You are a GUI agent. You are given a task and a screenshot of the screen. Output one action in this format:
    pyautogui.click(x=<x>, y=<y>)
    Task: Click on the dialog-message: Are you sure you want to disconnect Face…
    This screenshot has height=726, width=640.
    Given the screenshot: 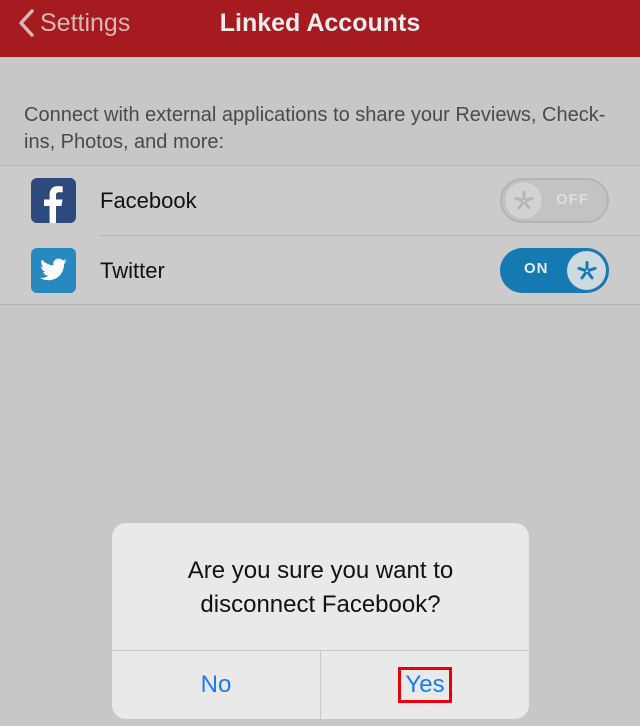 What is the action you would take?
    pyautogui.click(x=320, y=588)
    